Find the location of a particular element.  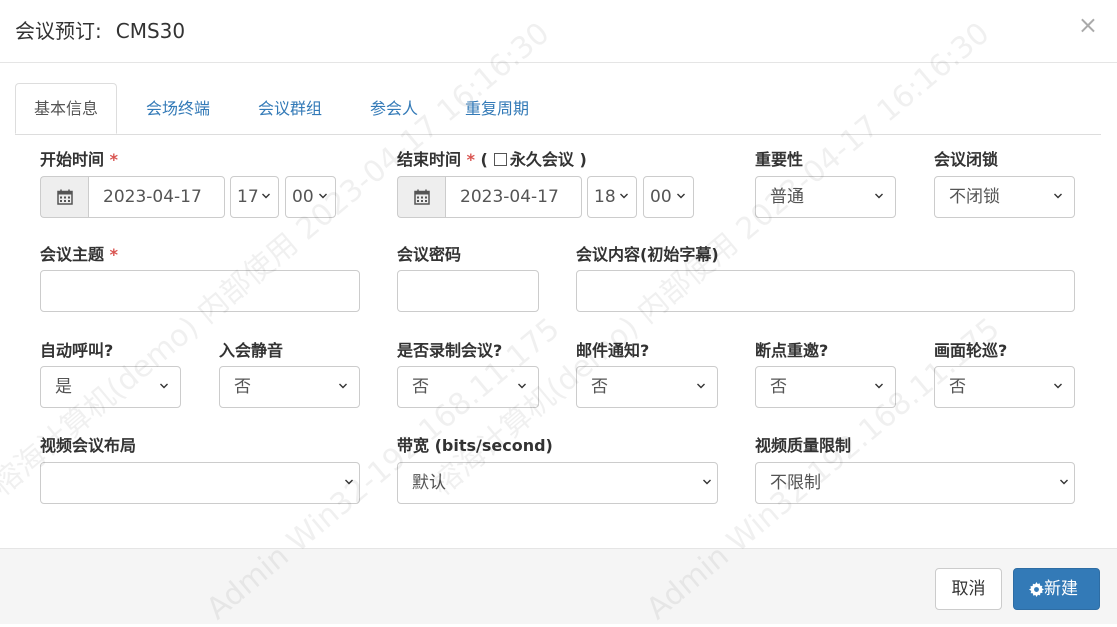

bandwidth-select: 默认 is located at coordinates (557, 483).